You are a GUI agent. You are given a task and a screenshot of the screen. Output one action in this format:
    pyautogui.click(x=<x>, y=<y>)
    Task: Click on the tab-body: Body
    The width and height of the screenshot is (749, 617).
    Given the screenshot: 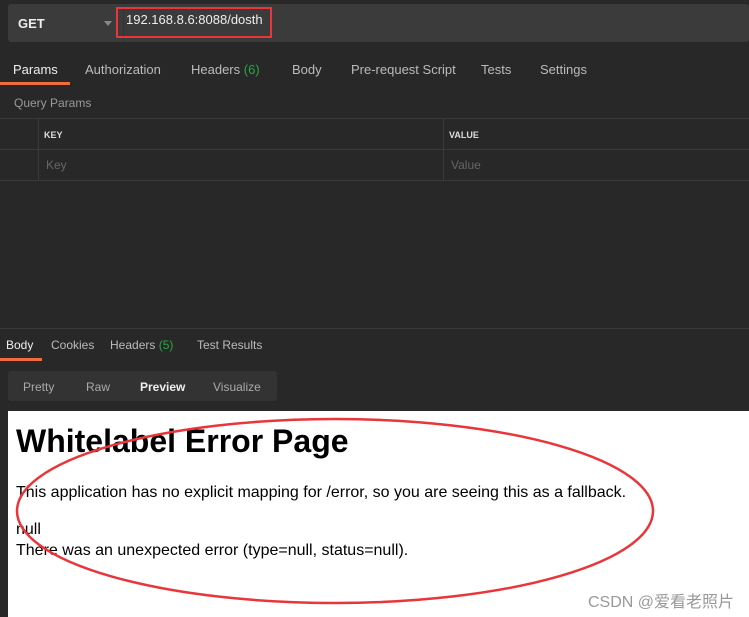 What is the action you would take?
    pyautogui.click(x=307, y=69)
    